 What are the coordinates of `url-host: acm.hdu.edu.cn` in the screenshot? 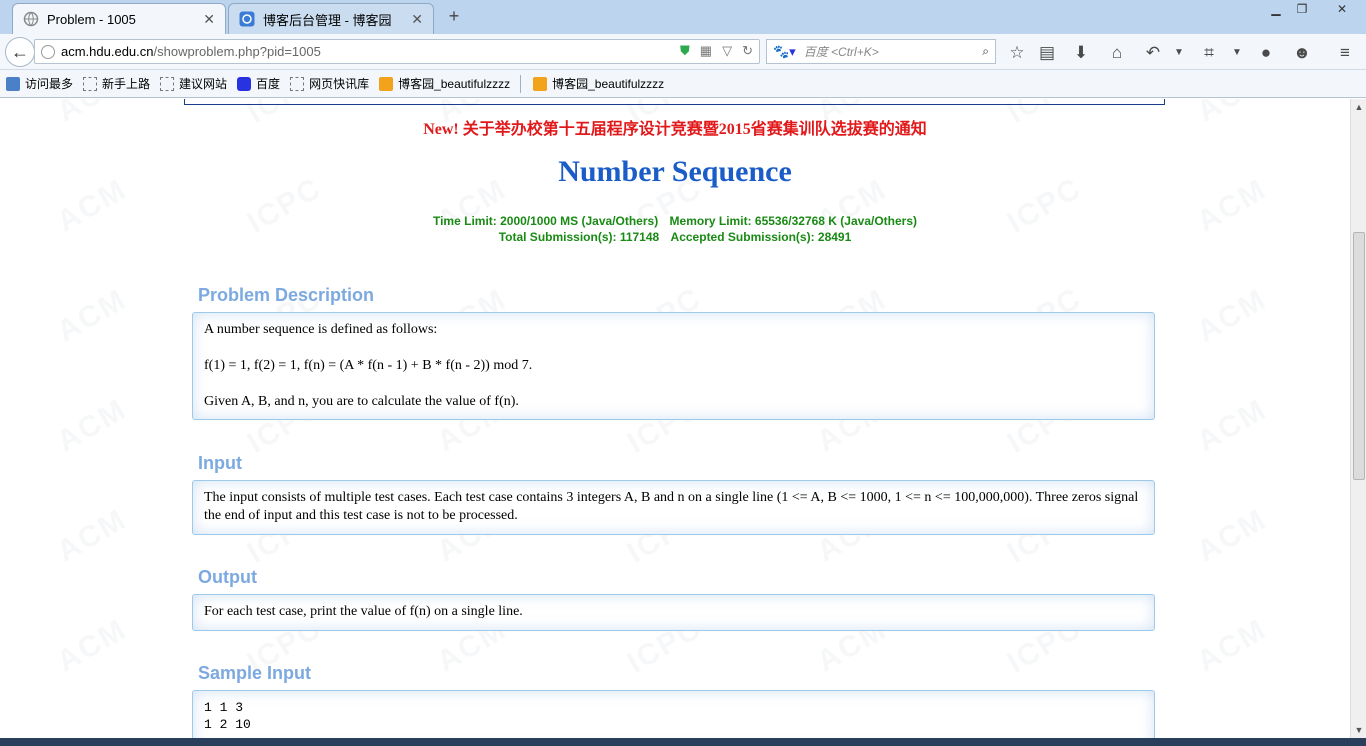 It's located at (107, 51).